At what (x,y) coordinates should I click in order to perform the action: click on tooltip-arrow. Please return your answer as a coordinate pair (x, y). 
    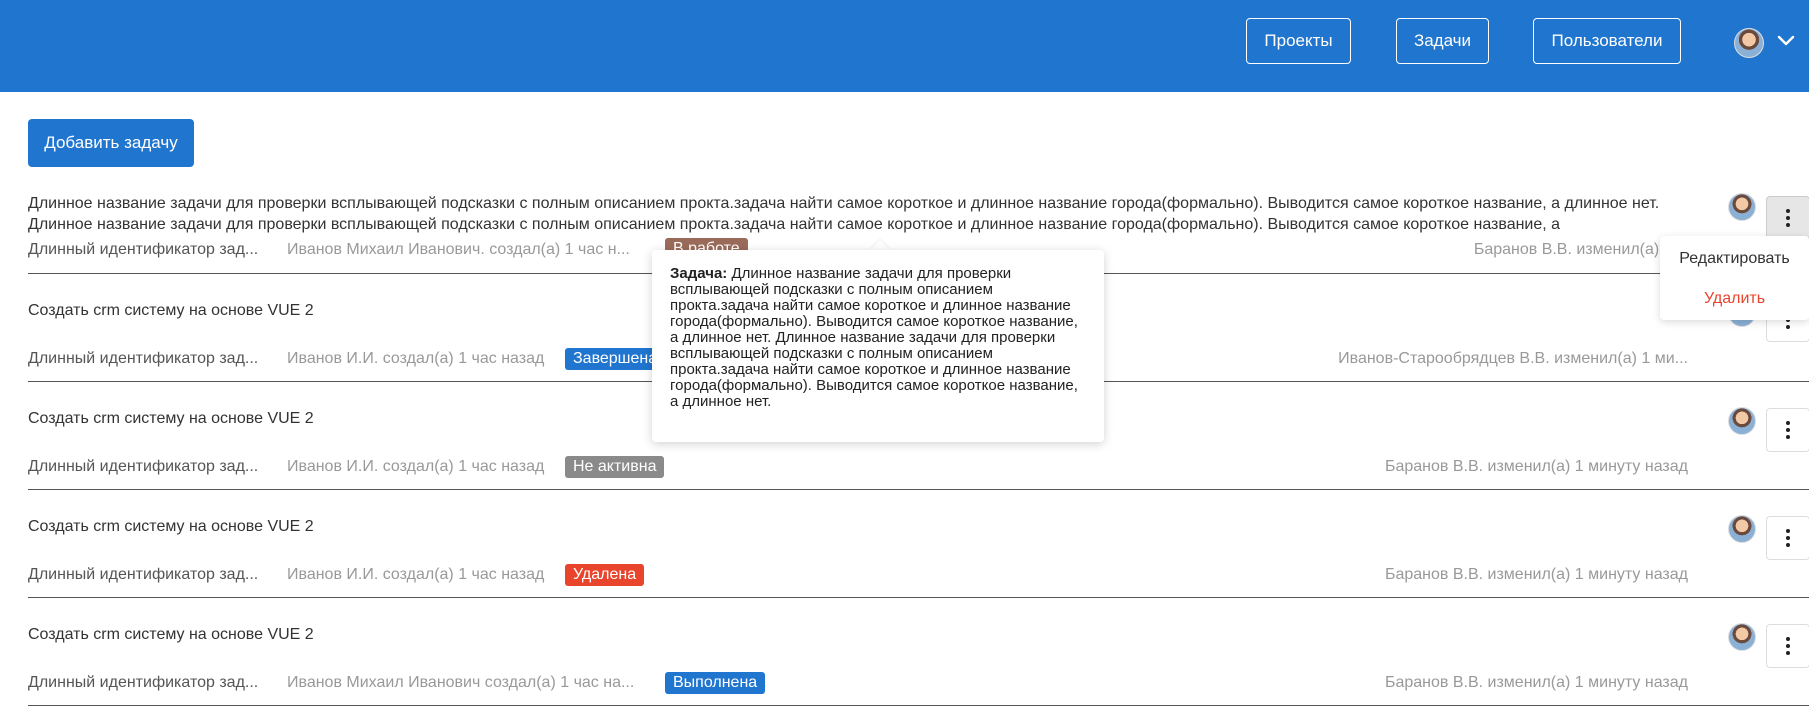
    Looking at the image, I should click on (880, 245).